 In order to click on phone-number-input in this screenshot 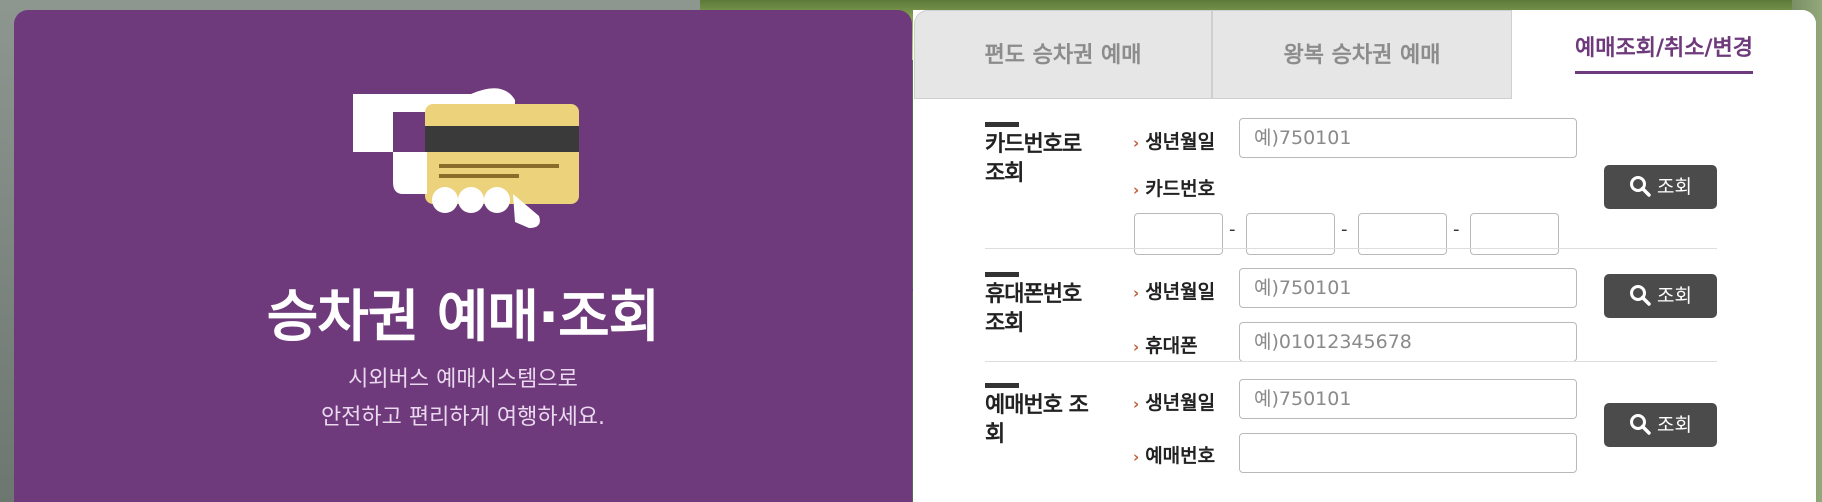, I will do `click(1408, 342)`.